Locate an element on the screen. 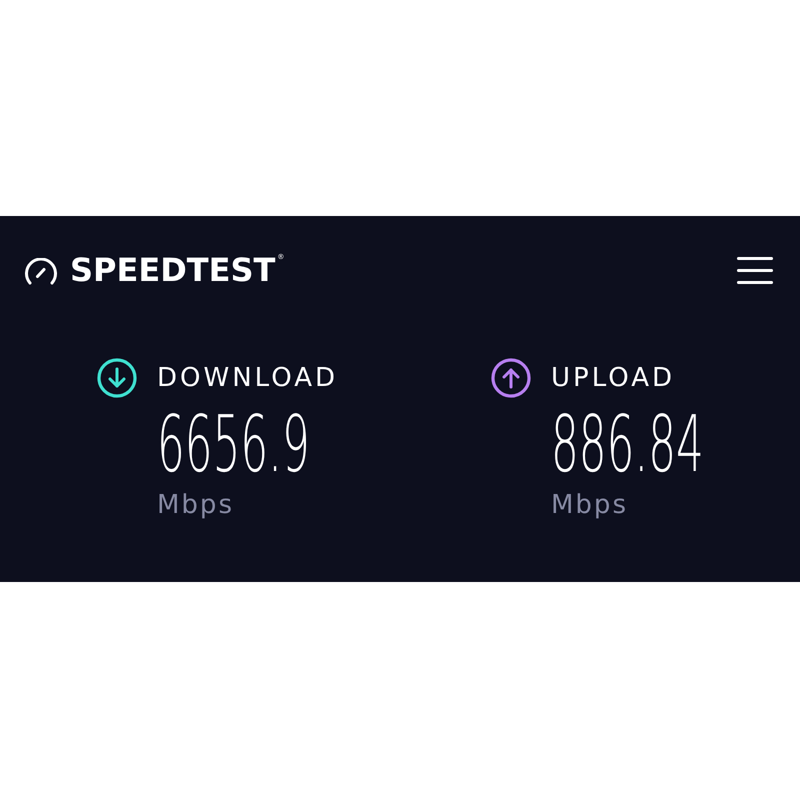 Image resolution: width=800 pixels, height=800 pixels. logo-text: SPEEDTEST$^{®}$ is located at coordinates (177, 270).